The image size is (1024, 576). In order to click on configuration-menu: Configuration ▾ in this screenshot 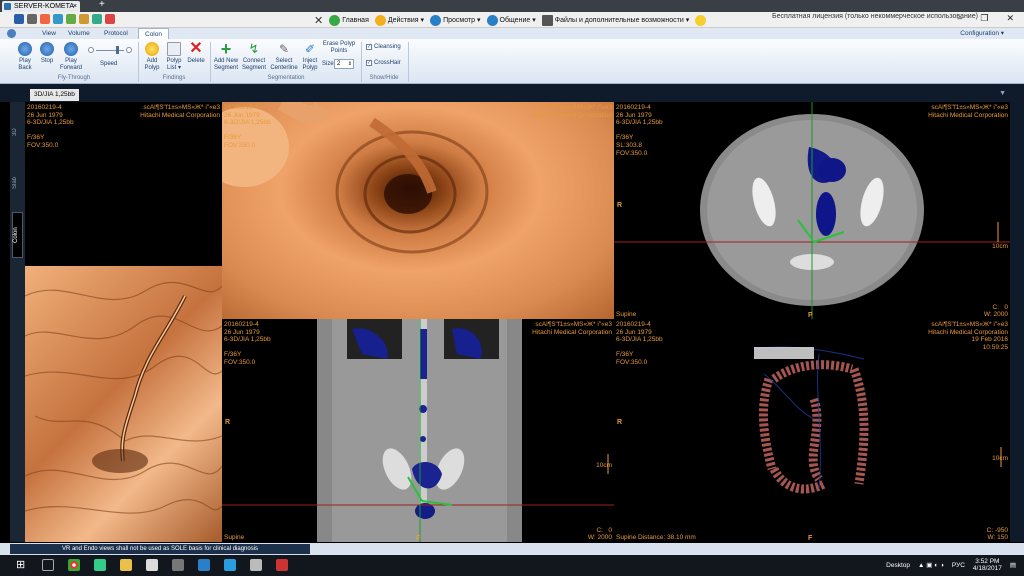, I will do `click(982, 33)`.